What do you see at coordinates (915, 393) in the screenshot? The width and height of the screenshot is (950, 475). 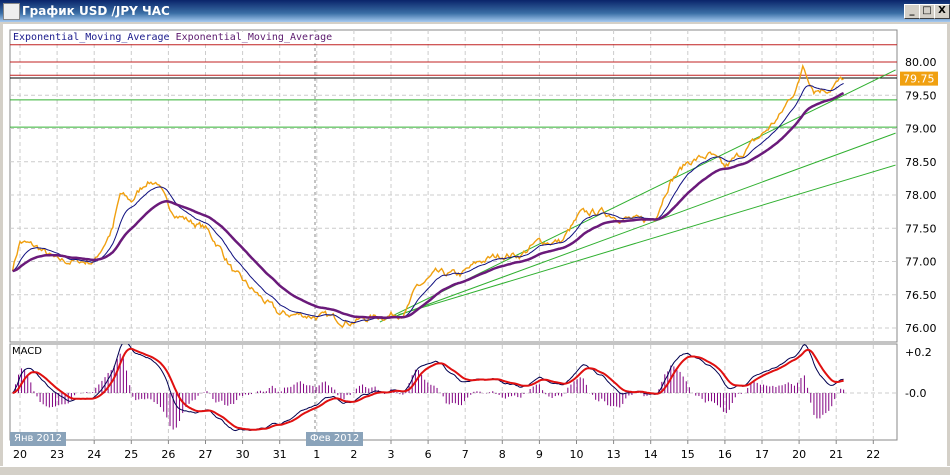 I see `macd-tick-label: -0.0` at bounding box center [915, 393].